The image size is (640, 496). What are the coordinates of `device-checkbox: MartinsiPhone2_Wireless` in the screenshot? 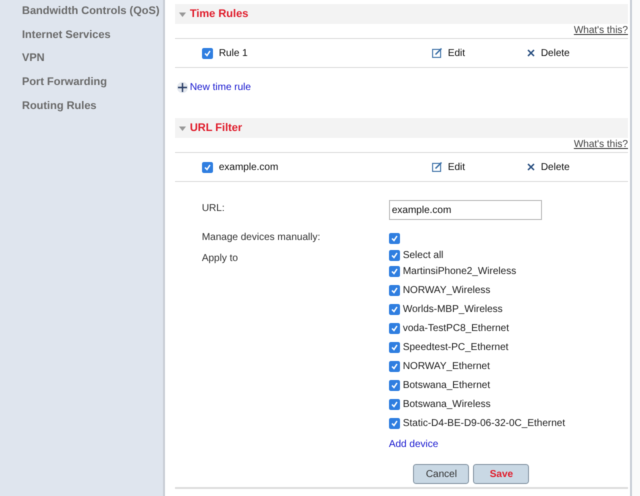 It's located at (508, 271).